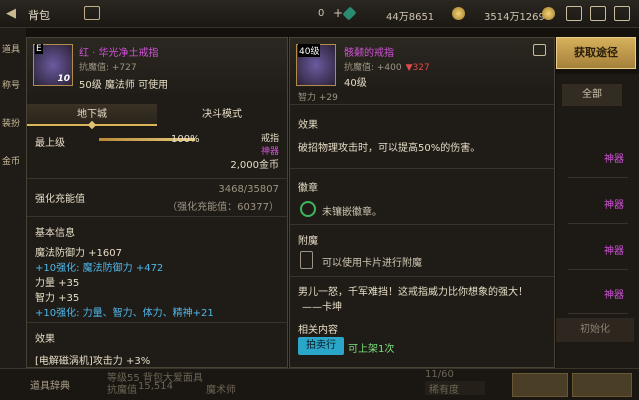 The image size is (639, 400). I want to click on add-currency-icon: +, so click(338, 13).